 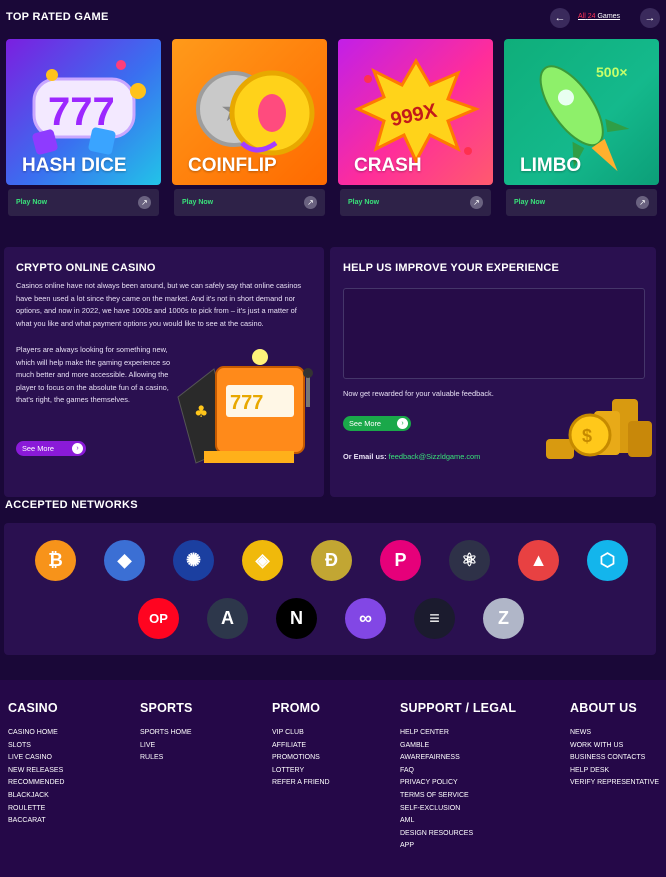 What do you see at coordinates (301, 758) in the screenshot?
I see `footer-link: PROMOTIONS` at bounding box center [301, 758].